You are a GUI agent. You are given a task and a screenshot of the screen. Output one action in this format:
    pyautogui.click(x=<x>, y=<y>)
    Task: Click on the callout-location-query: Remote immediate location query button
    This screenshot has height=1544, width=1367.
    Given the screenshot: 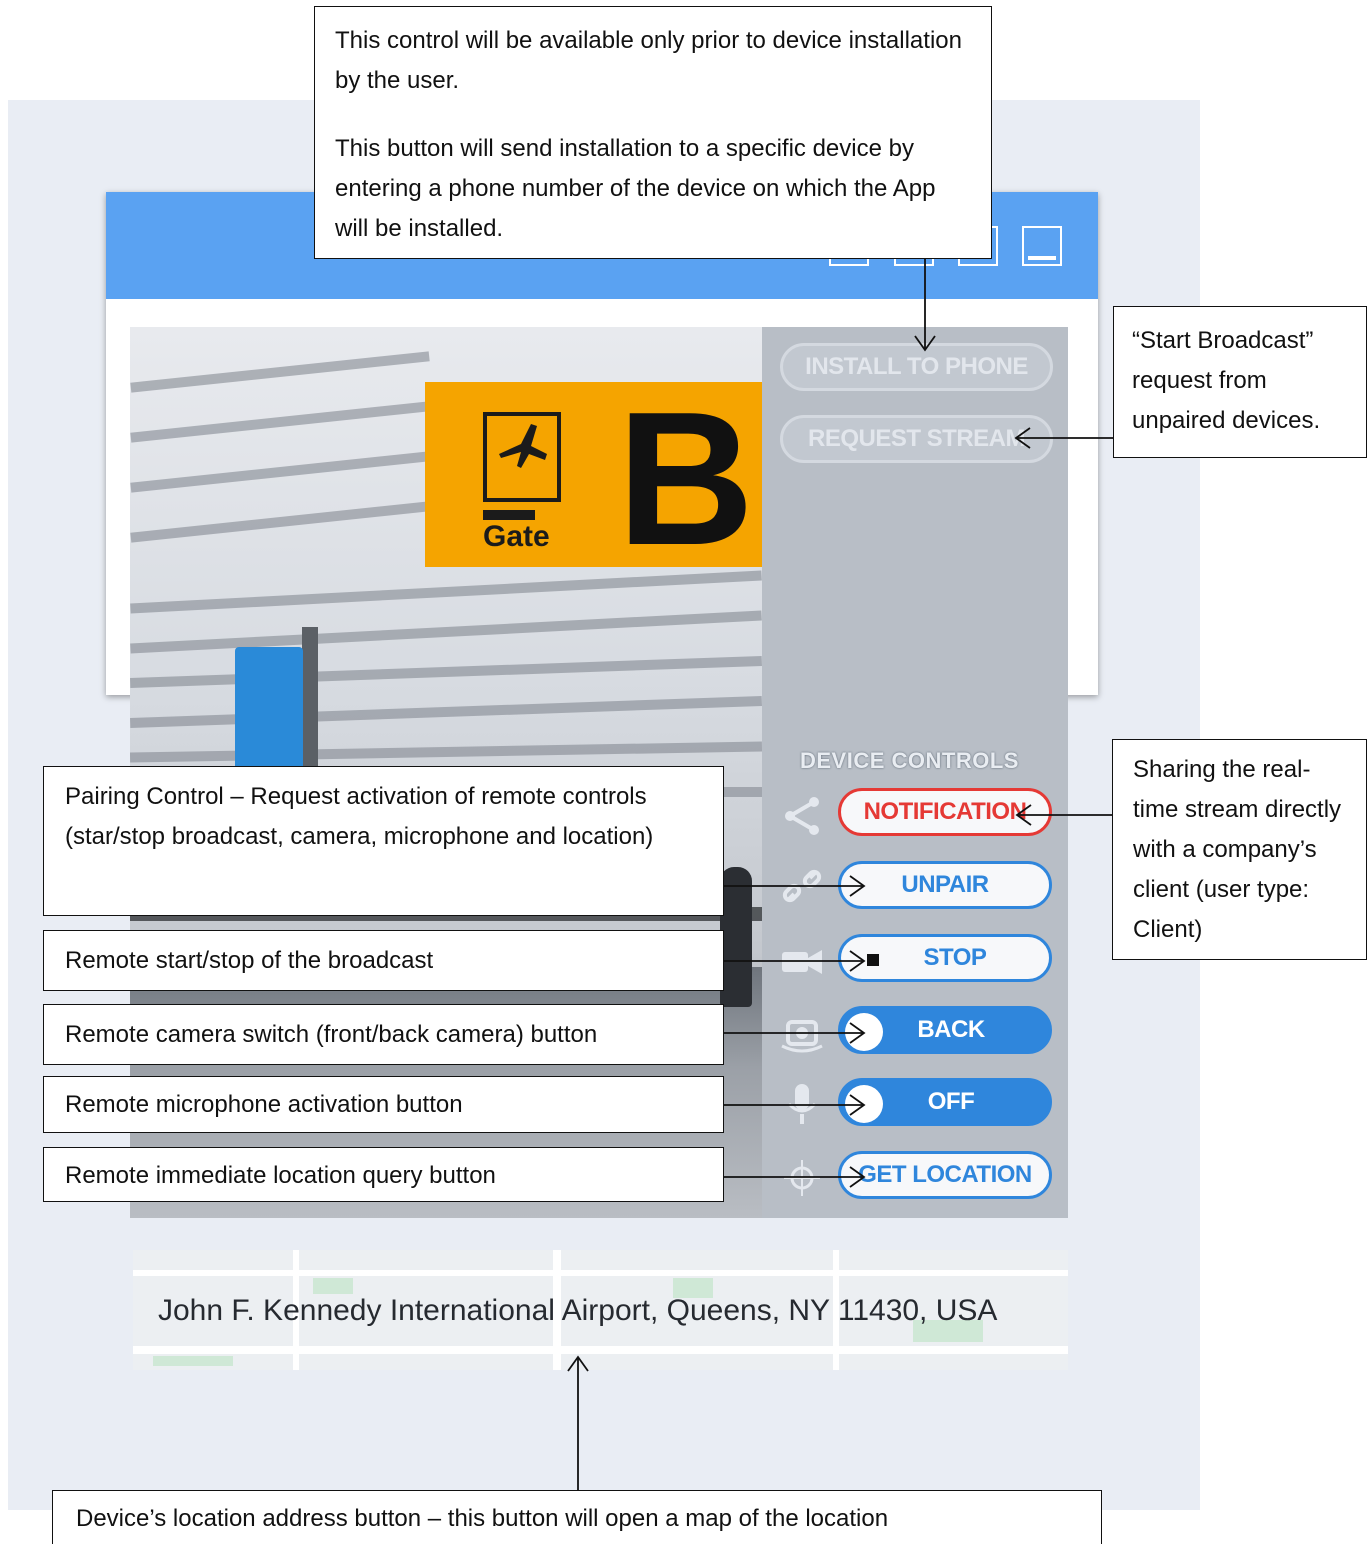 What is the action you would take?
    pyautogui.click(x=383, y=1174)
    